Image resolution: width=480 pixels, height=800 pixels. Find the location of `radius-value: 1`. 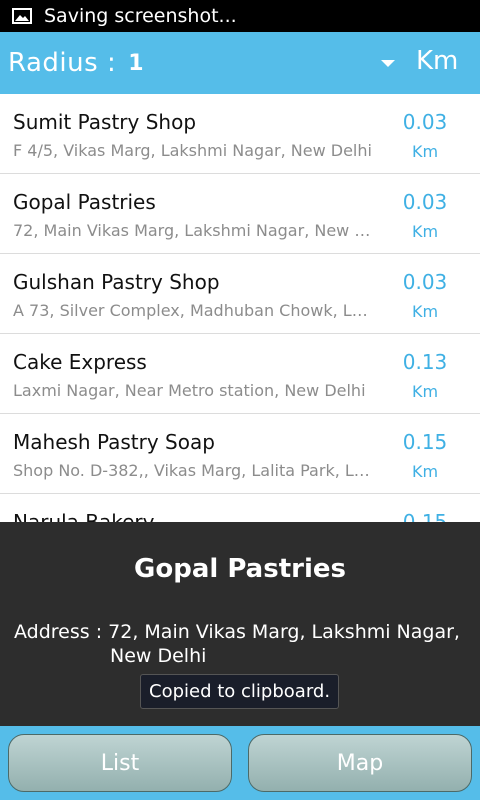

radius-value: 1 is located at coordinates (136, 63).